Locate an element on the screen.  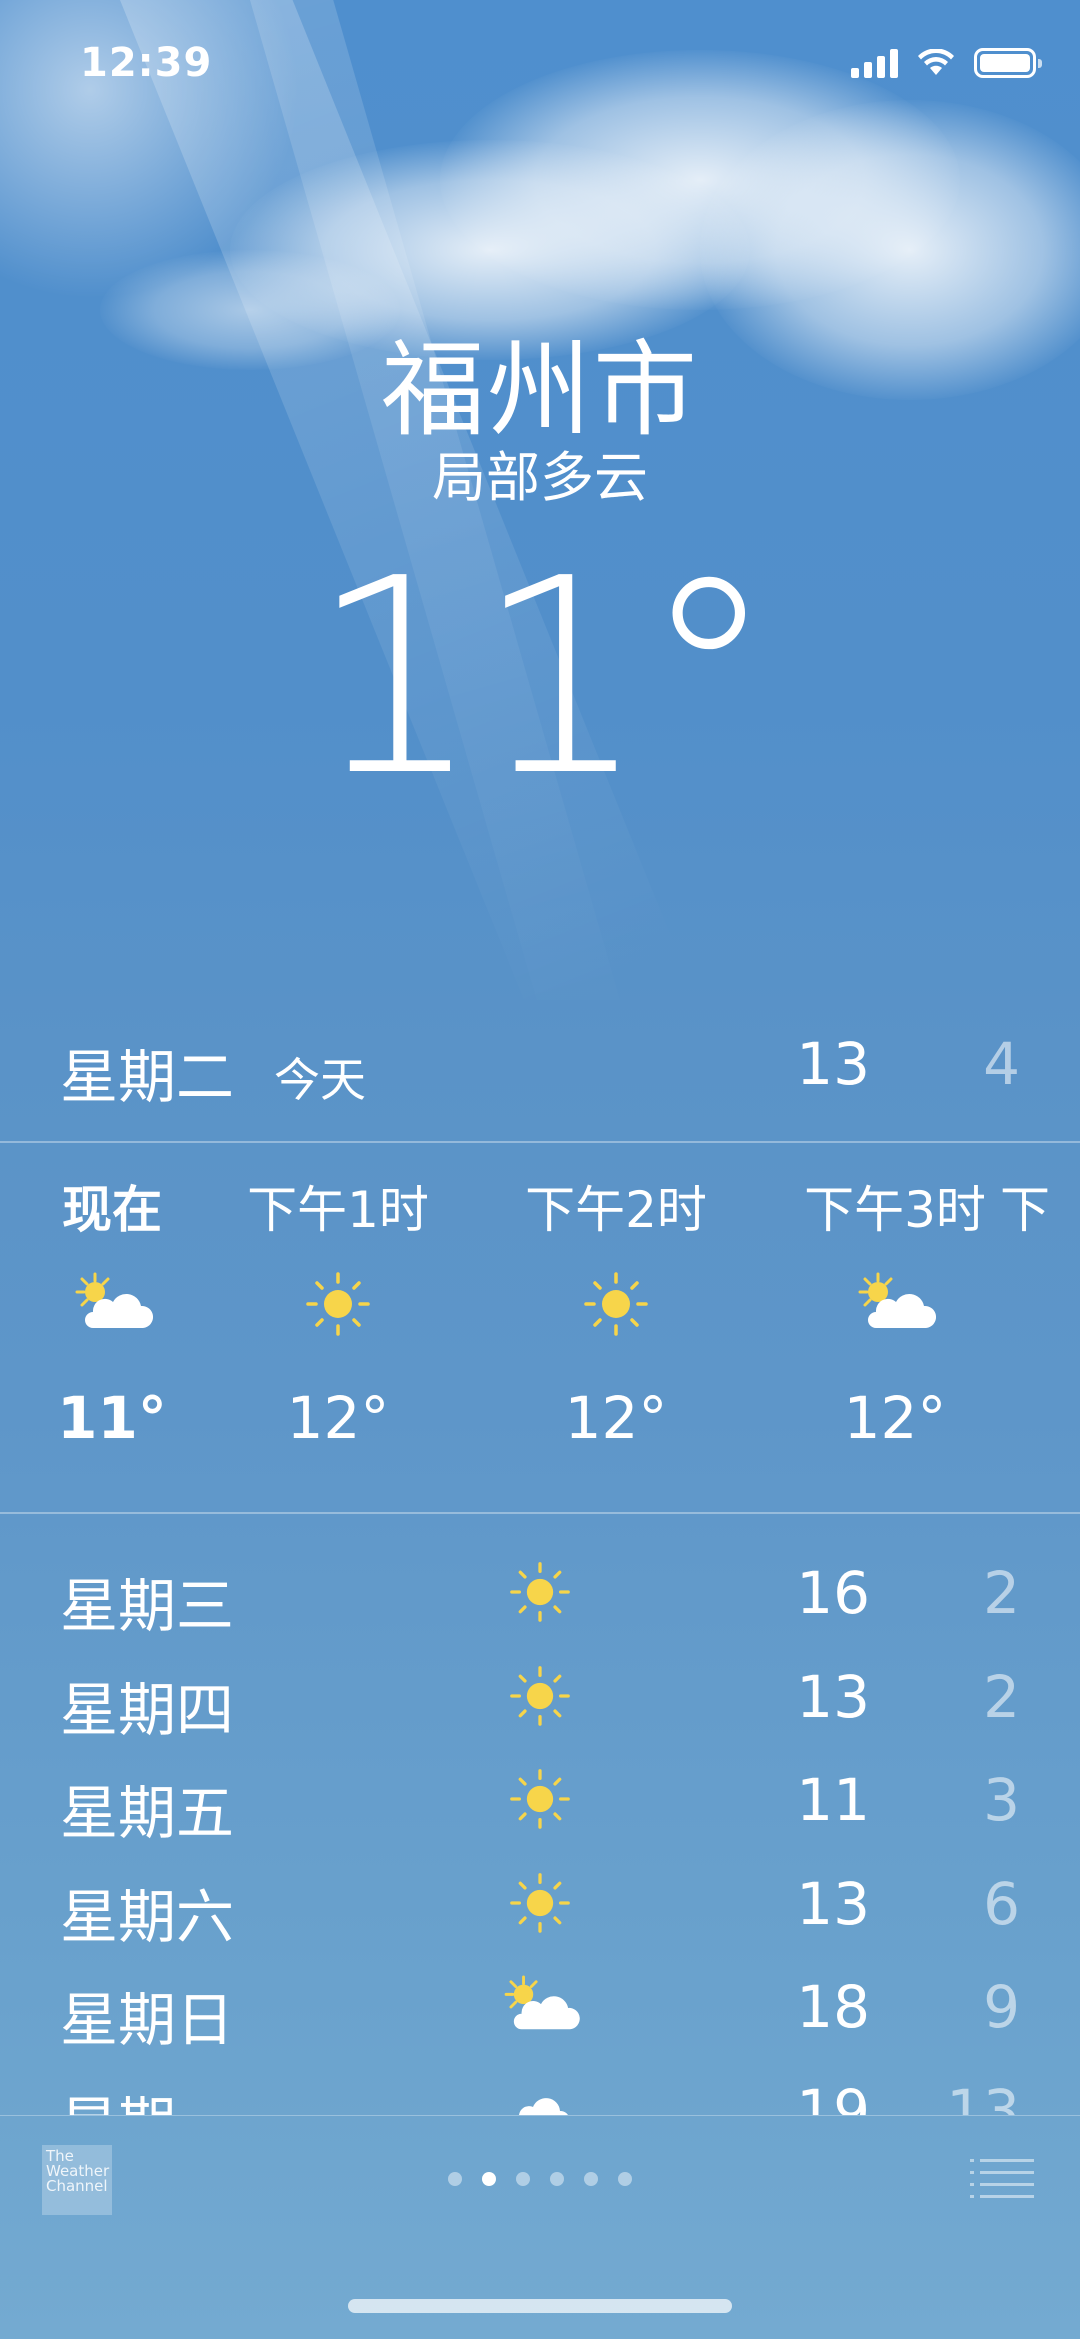
daily-row: 星期三 16 2 is located at coordinates (540, 1597).